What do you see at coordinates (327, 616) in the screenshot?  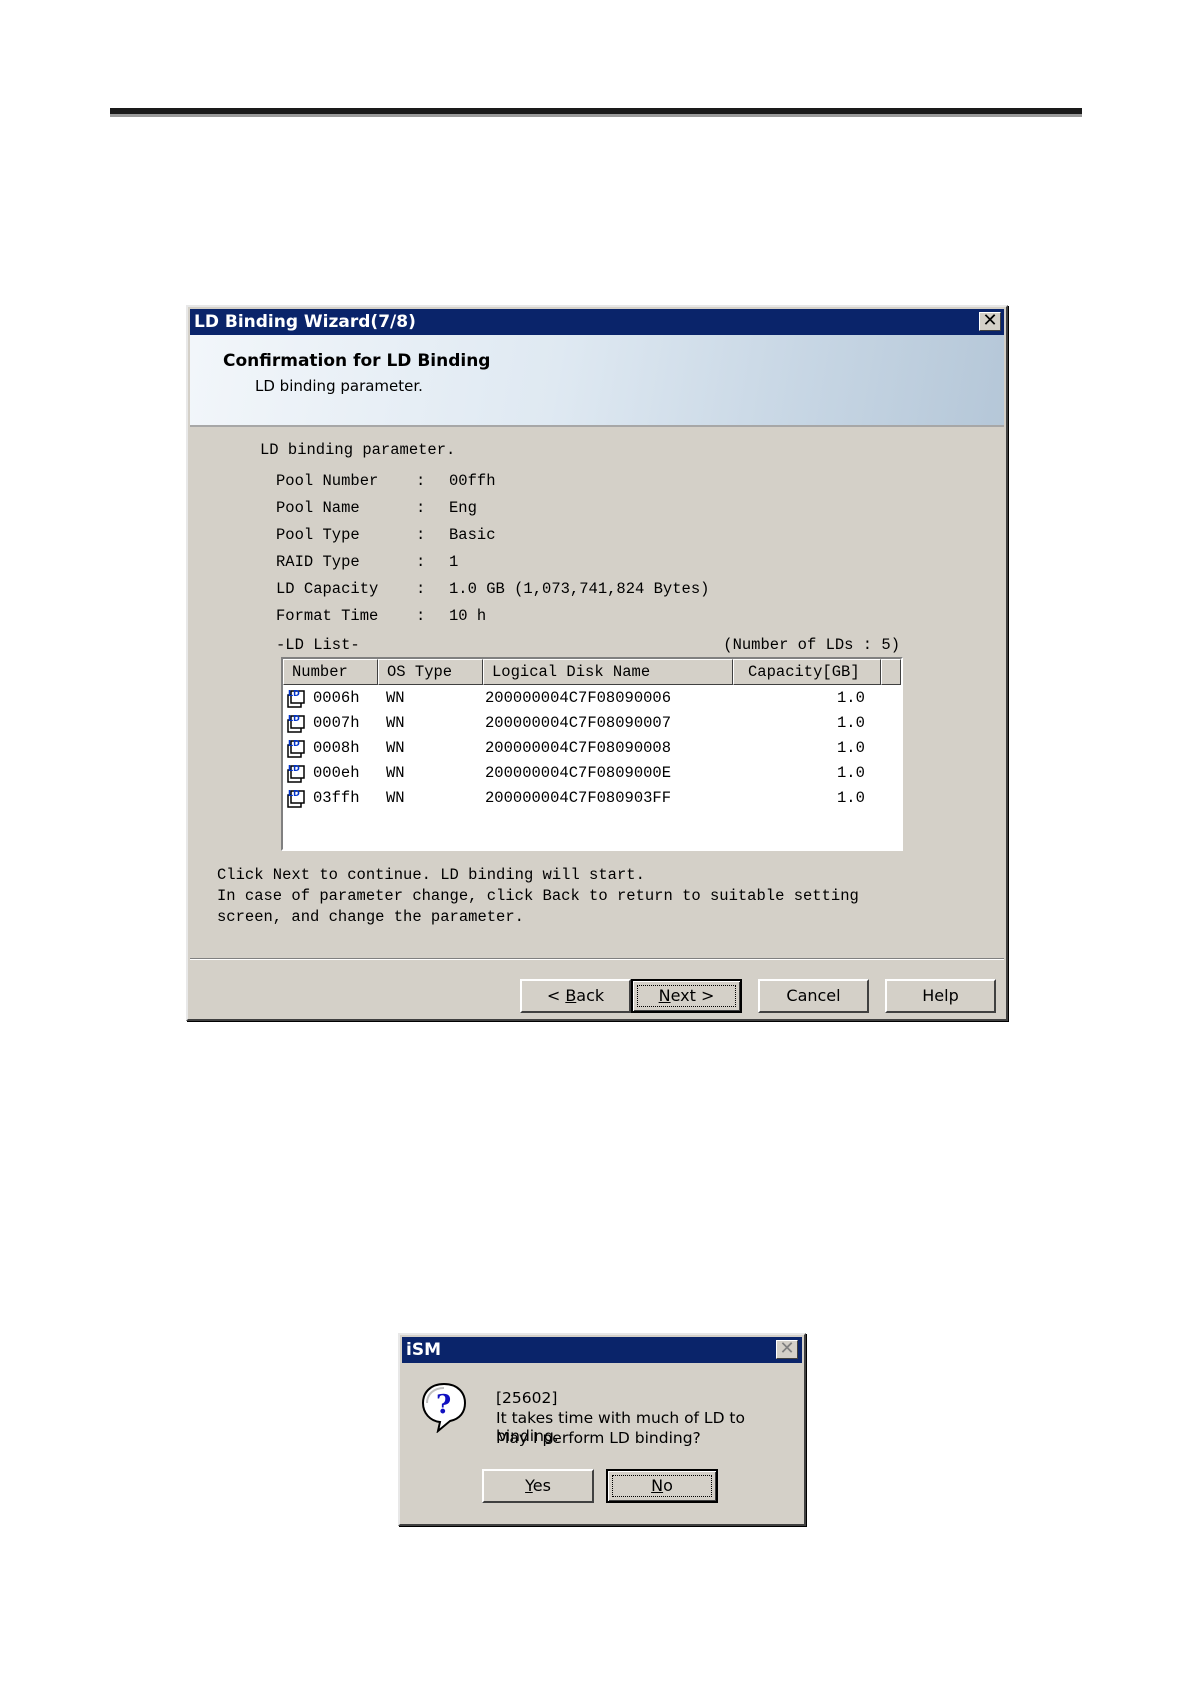 I see `param-label: Format Time` at bounding box center [327, 616].